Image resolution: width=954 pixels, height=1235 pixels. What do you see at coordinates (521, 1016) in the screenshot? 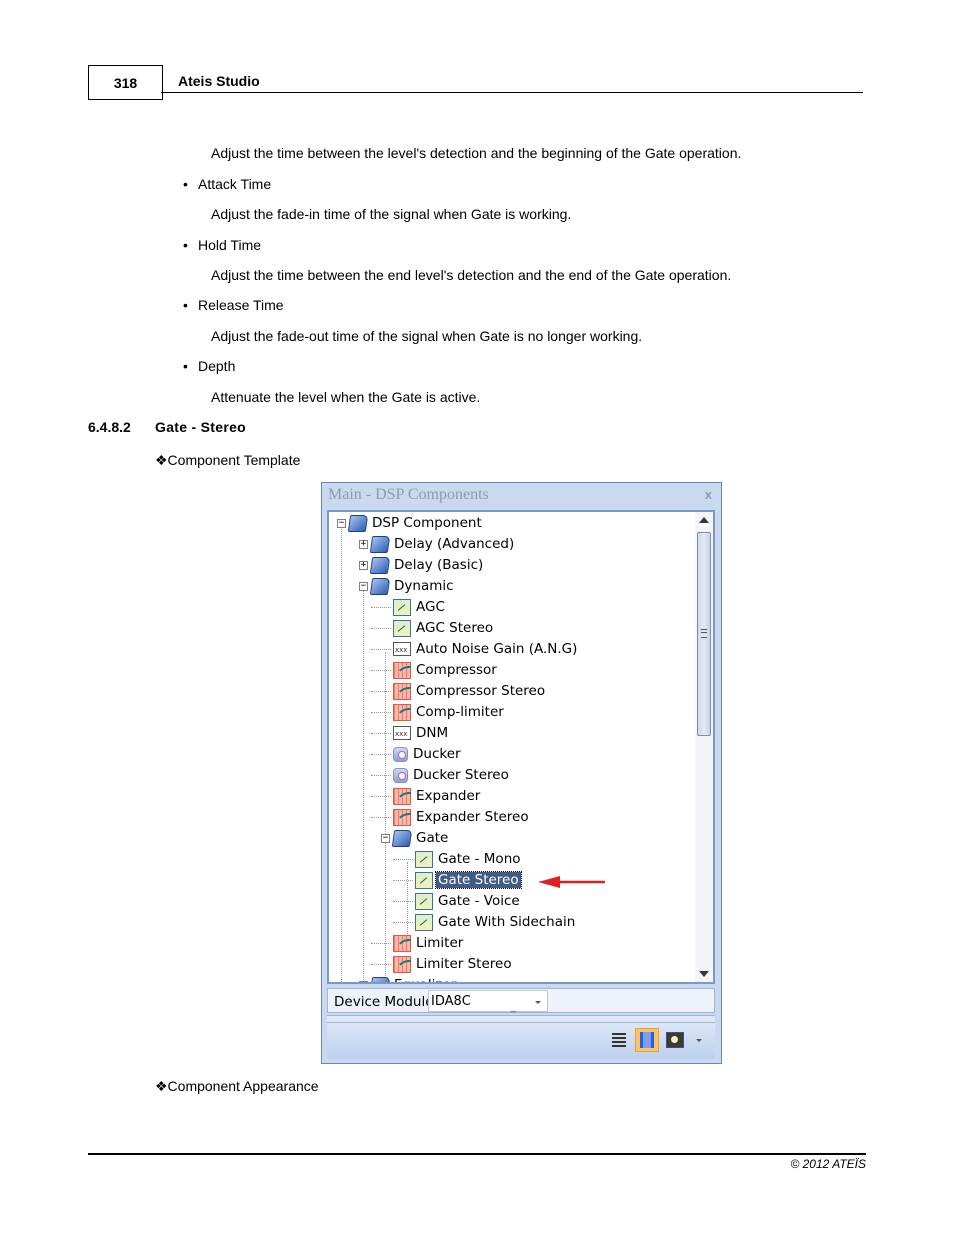
I see `splitter-handle` at bounding box center [521, 1016].